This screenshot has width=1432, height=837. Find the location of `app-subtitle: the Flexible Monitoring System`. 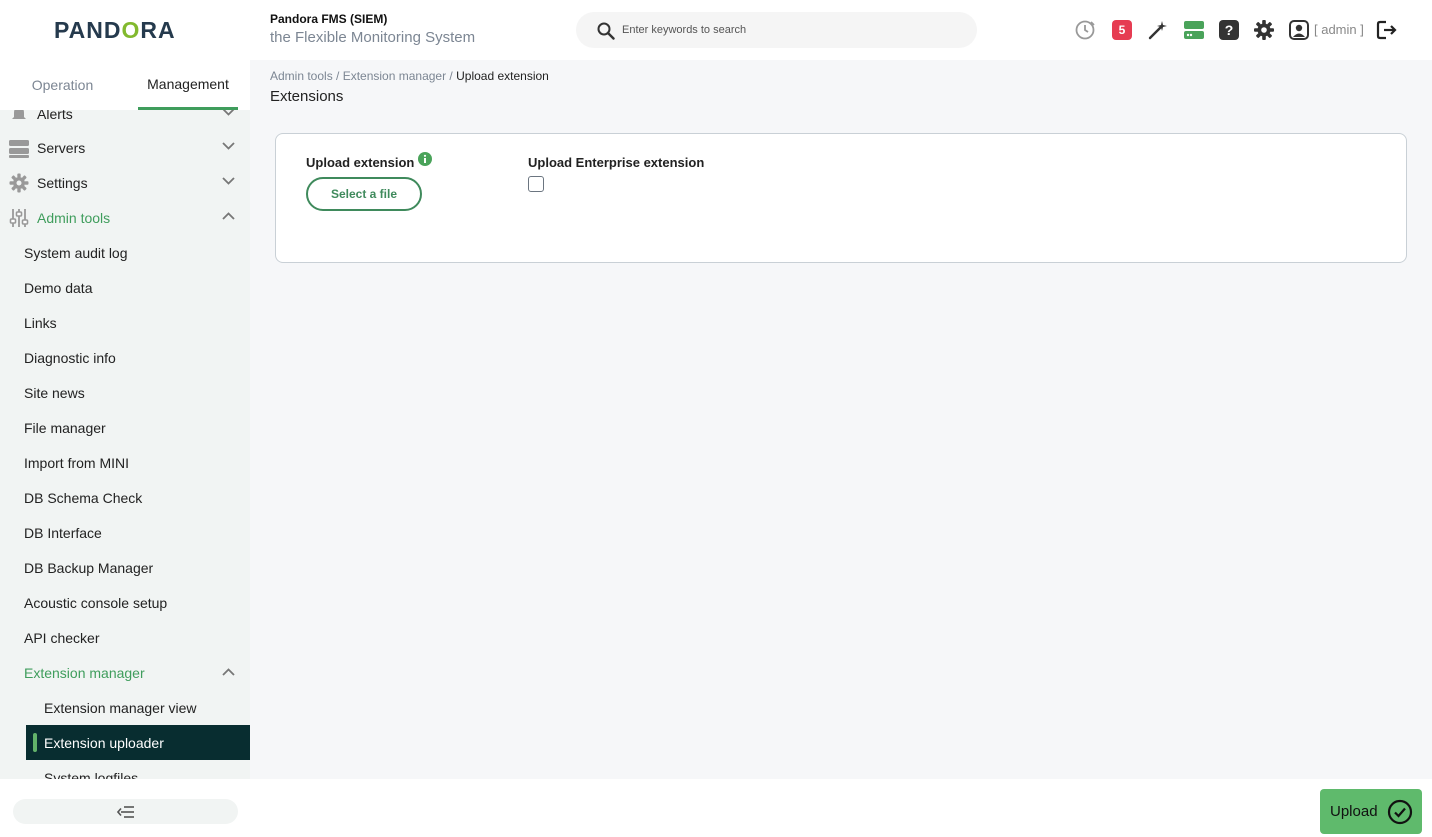

app-subtitle: the Flexible Monitoring System is located at coordinates (373, 37).